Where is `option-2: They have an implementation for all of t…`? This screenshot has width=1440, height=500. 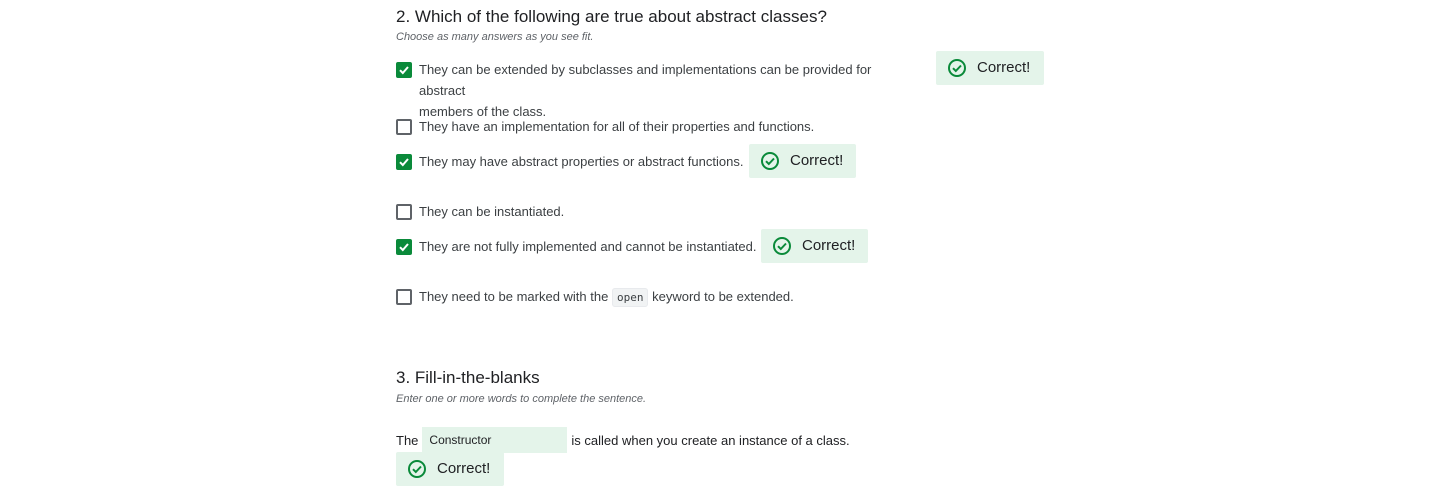
option-2: They have an implementation for all of t… is located at coordinates (605, 128).